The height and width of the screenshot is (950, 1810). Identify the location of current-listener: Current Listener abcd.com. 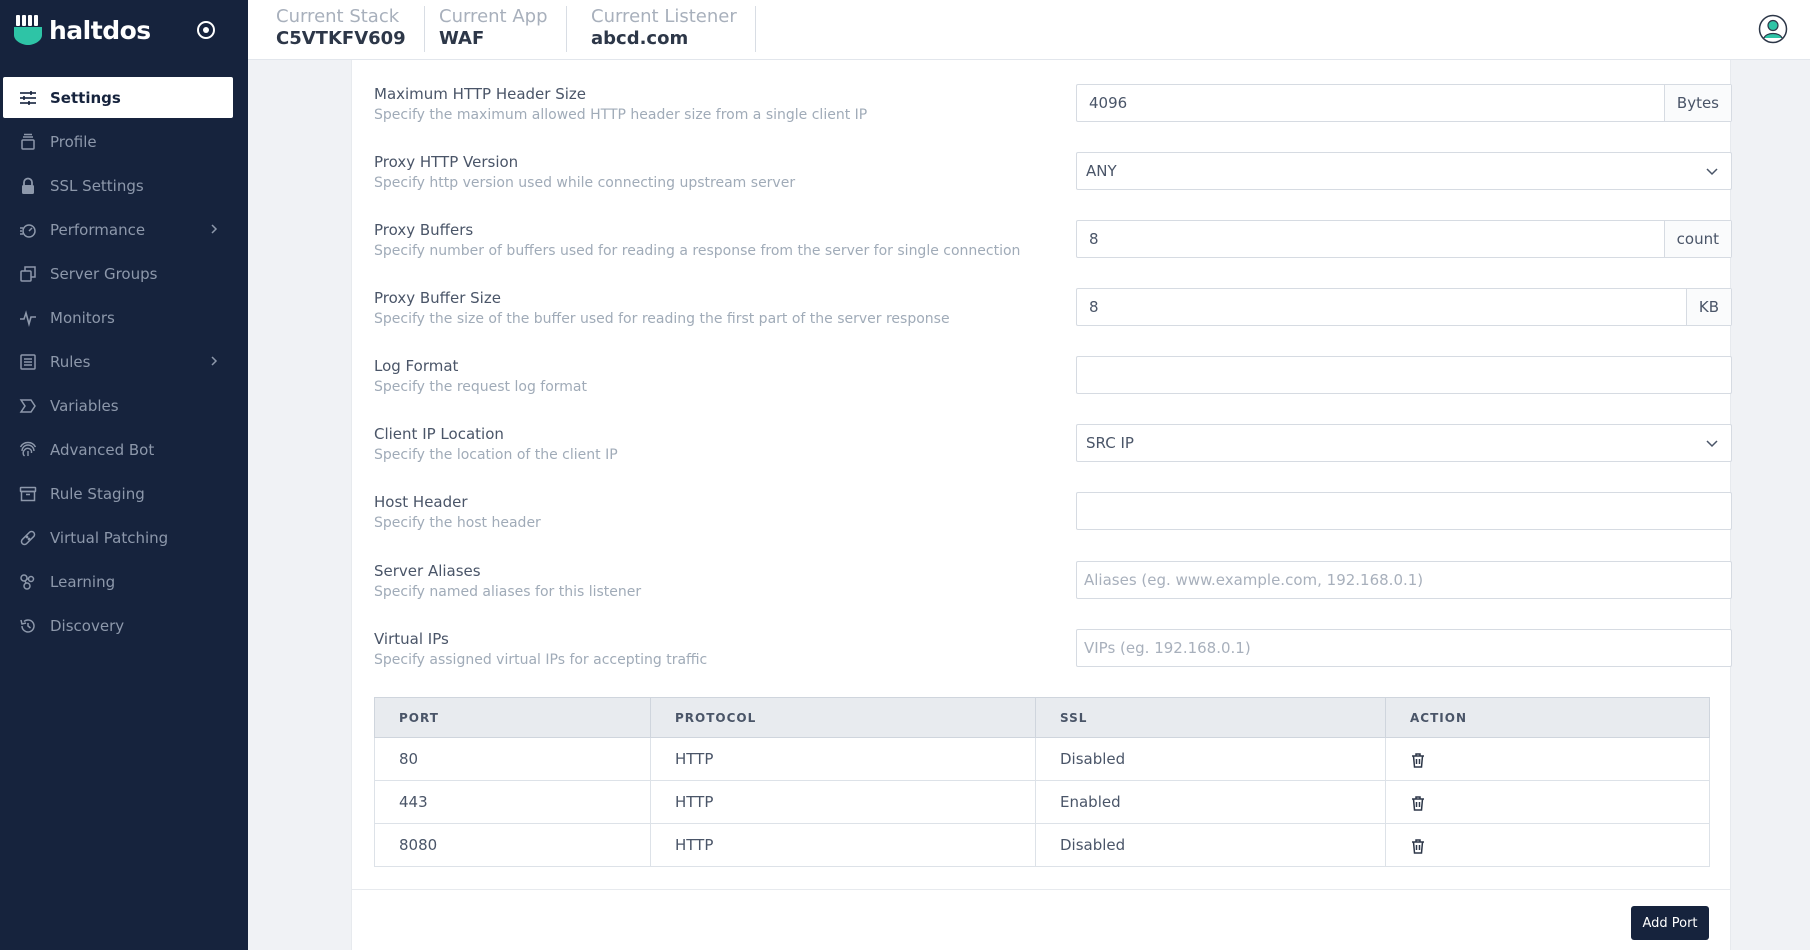
(659, 29).